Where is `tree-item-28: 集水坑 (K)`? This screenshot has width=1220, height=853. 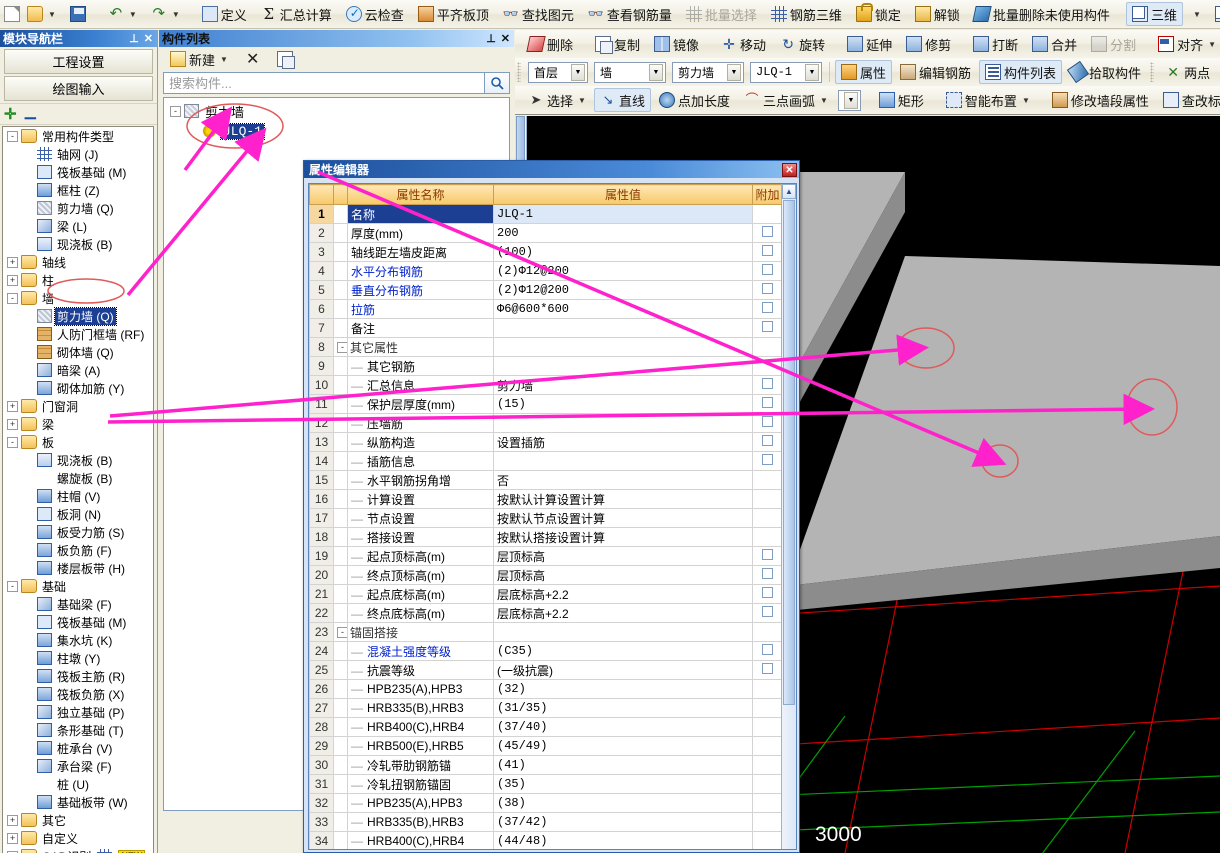
tree-item-28: 集水坑 (K) is located at coordinates (78, 640).